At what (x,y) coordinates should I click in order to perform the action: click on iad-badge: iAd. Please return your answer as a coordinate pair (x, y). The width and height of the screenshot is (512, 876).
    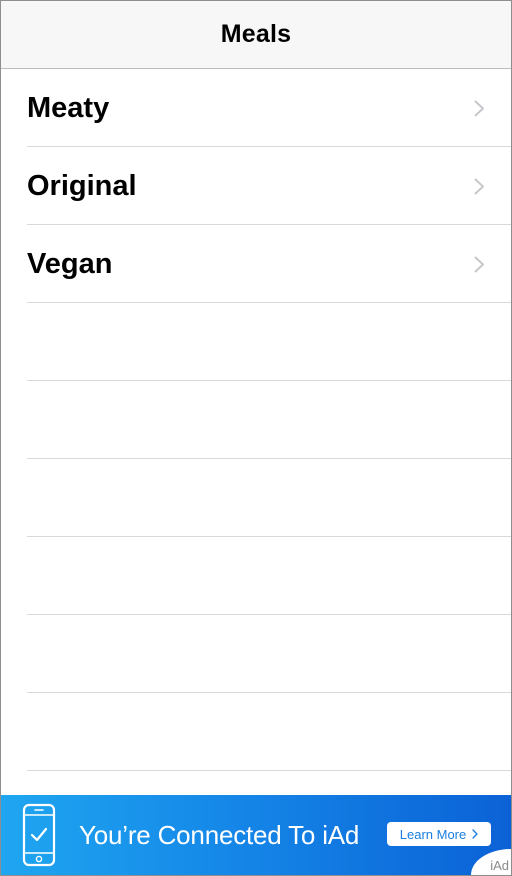
    Looking at the image, I should click on (499, 865).